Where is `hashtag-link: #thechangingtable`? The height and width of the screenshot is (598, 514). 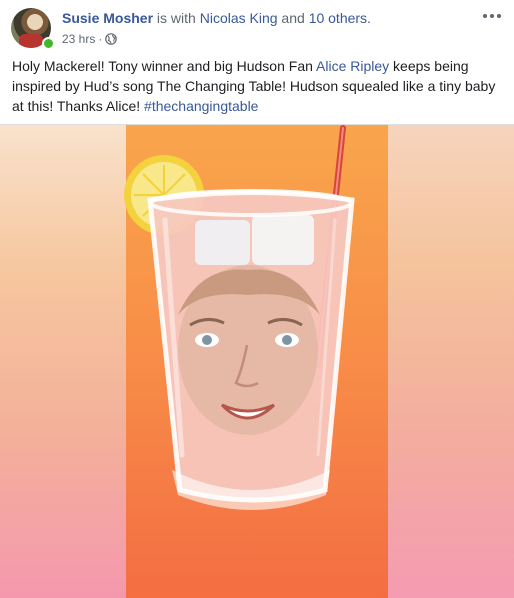 hashtag-link: #thechangingtable is located at coordinates (201, 106).